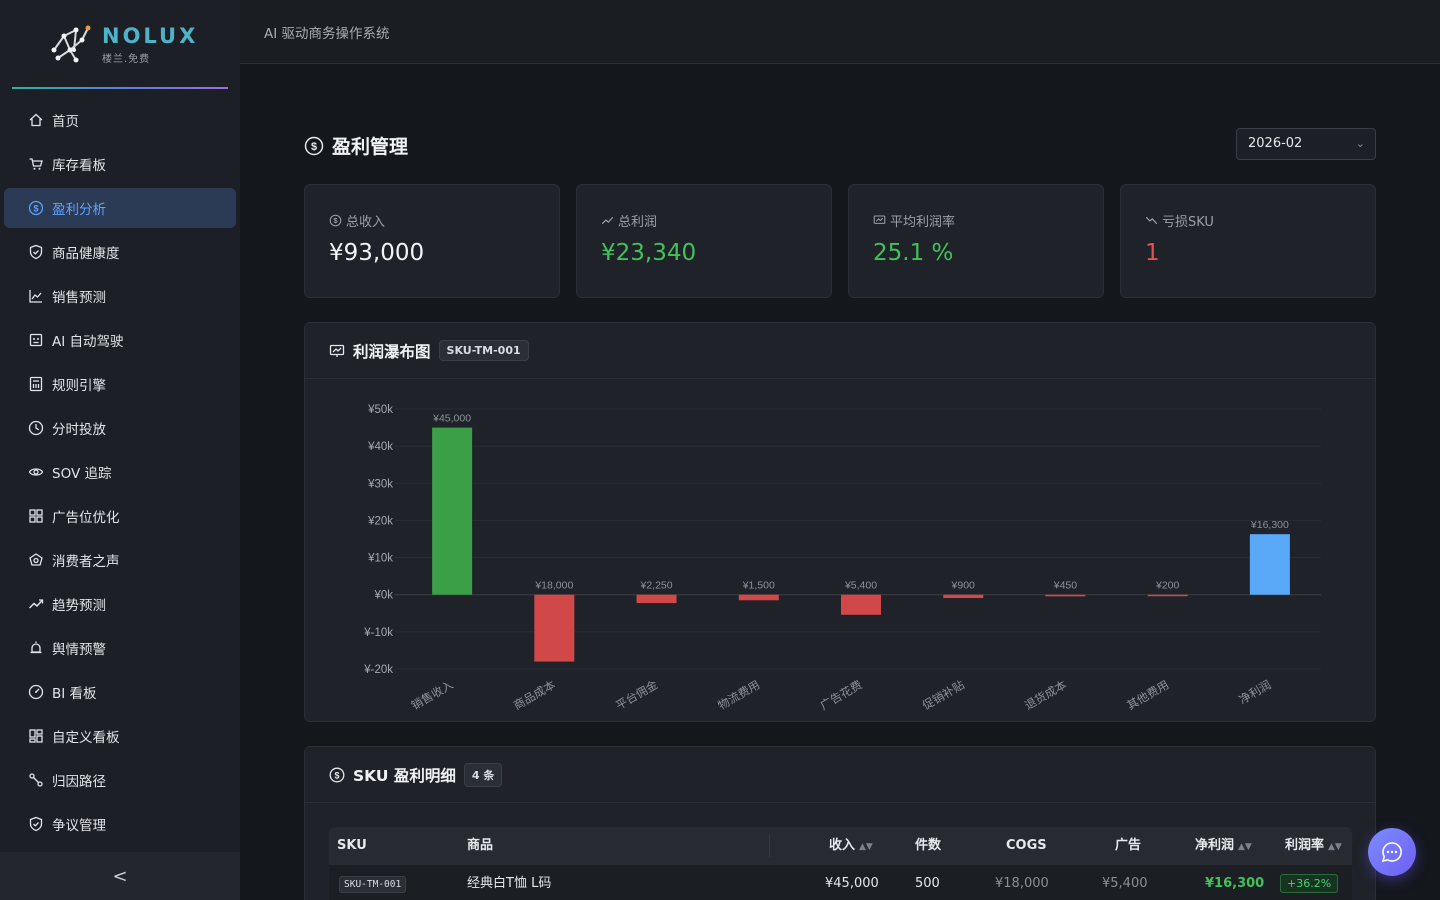 Image resolution: width=1440 pixels, height=900 pixels. Describe the element at coordinates (1306, 144) in the screenshot. I see `month-select: 2026-02 ⌄` at that location.